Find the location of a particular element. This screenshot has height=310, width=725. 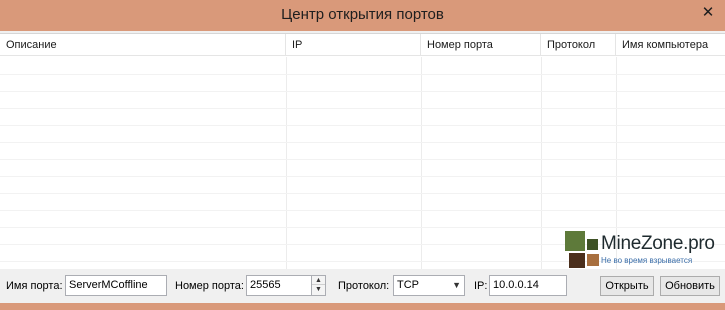

port-number-stepper: ▲ ▼ is located at coordinates (319, 285).